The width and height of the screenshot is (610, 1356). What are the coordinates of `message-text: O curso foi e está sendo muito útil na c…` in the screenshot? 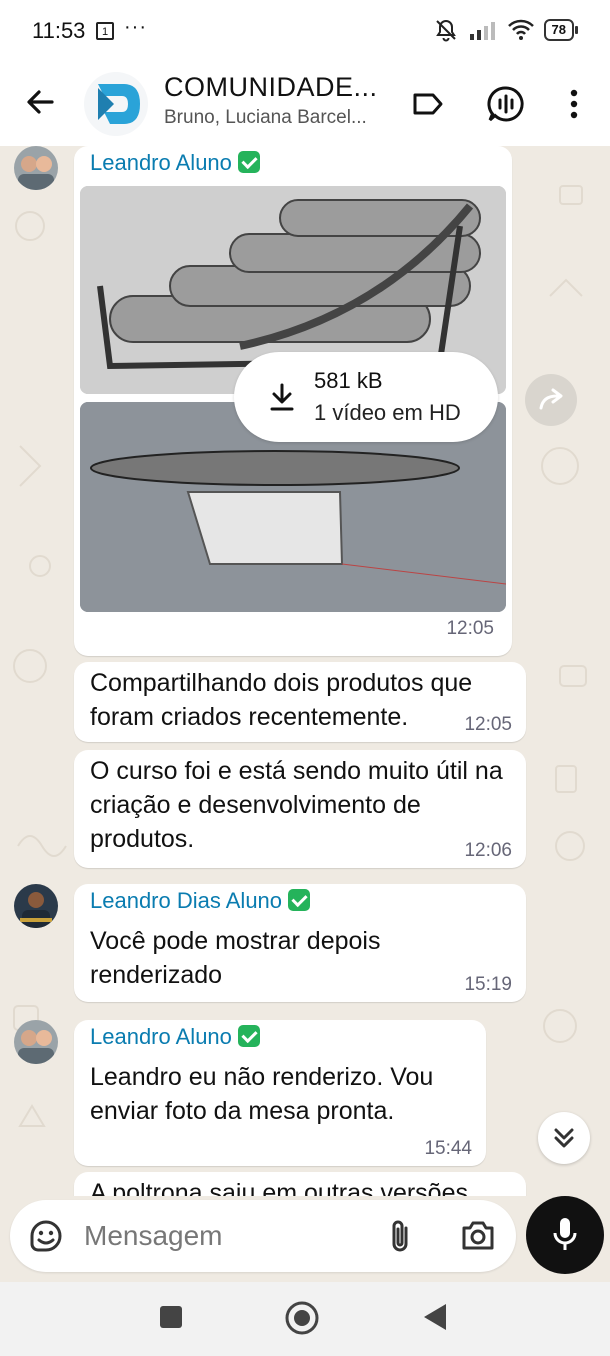 It's located at (296, 805).